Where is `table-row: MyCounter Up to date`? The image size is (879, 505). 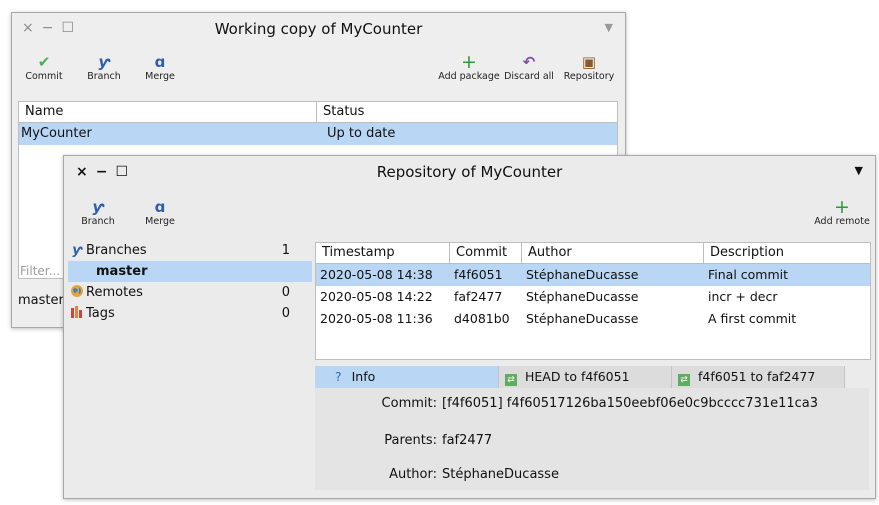 table-row: MyCounter Up to date is located at coordinates (318, 134).